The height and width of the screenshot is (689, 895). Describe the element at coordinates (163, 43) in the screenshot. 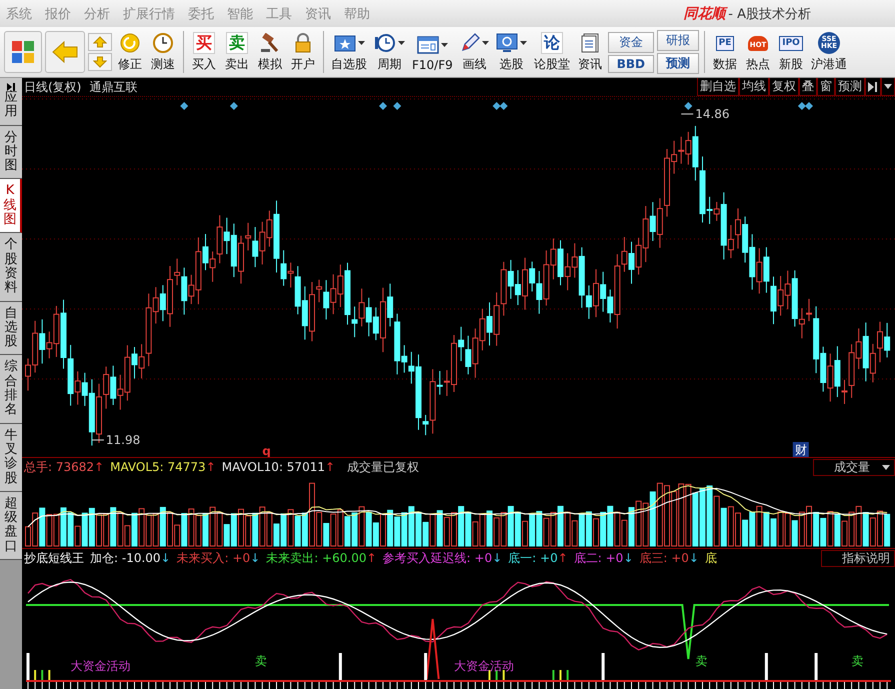

I see `clock-icon` at that location.